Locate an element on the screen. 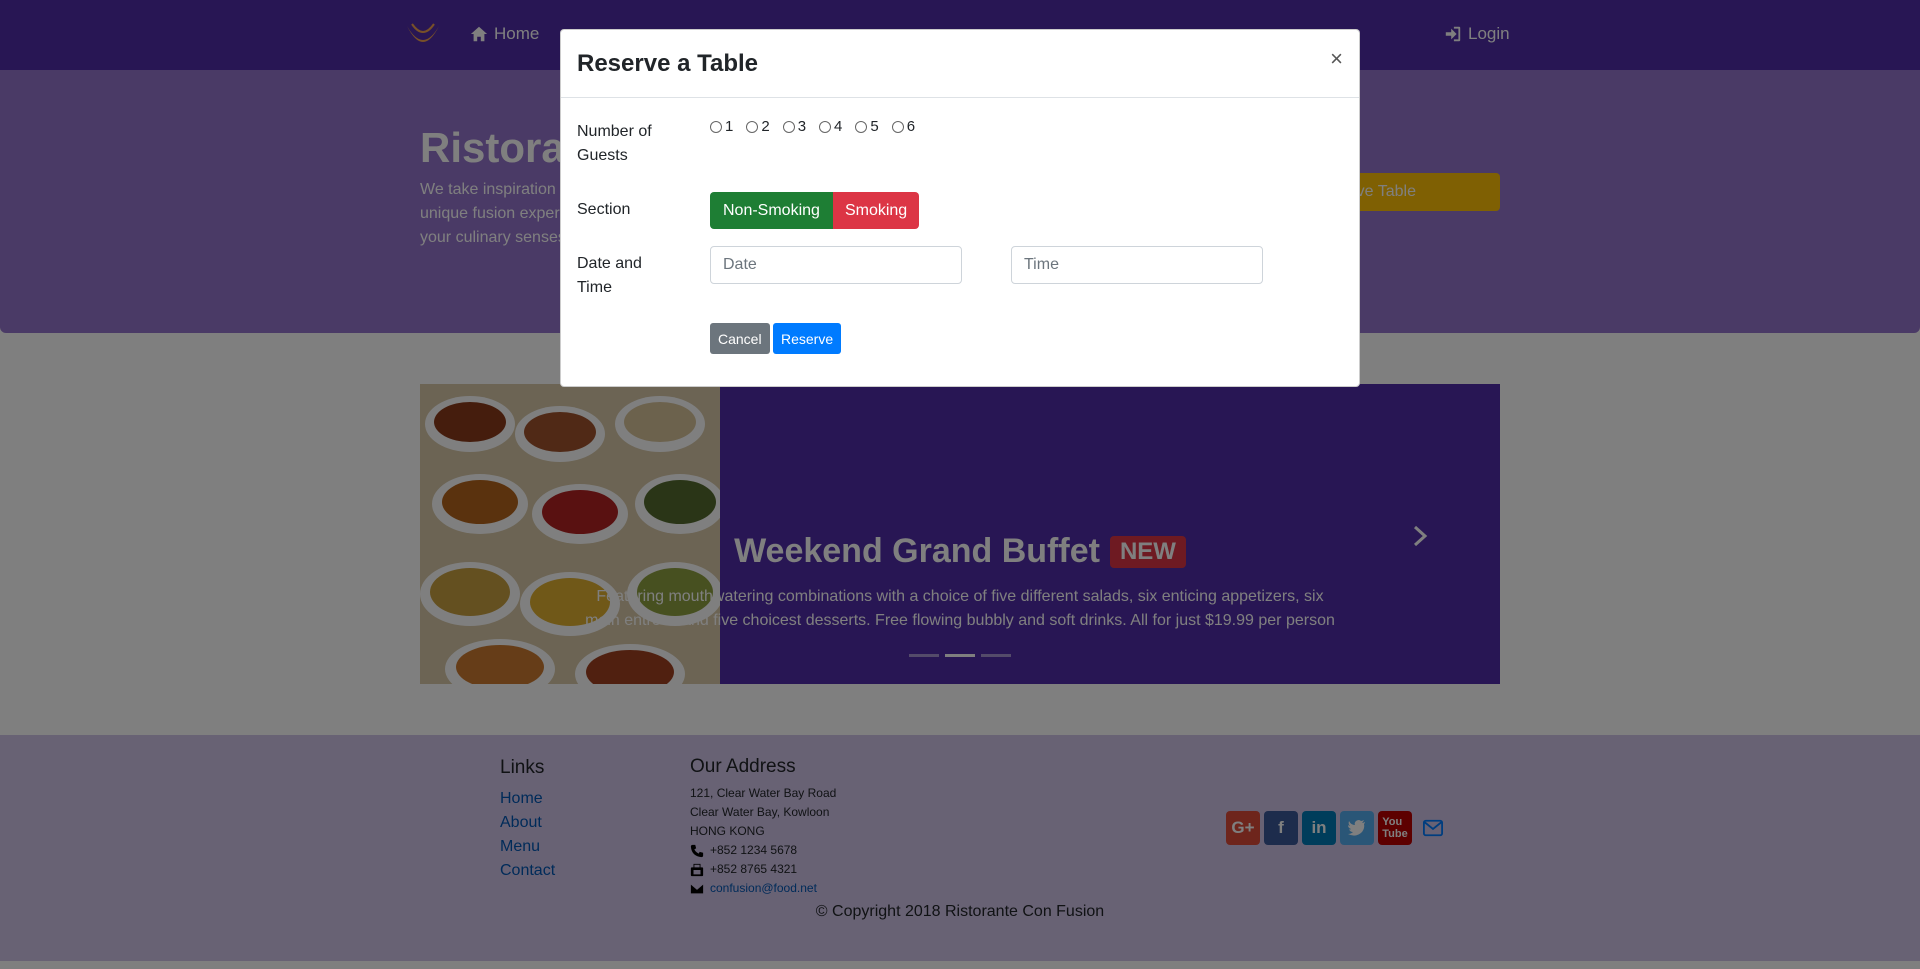  guest-option-label: 4 is located at coordinates (838, 126).